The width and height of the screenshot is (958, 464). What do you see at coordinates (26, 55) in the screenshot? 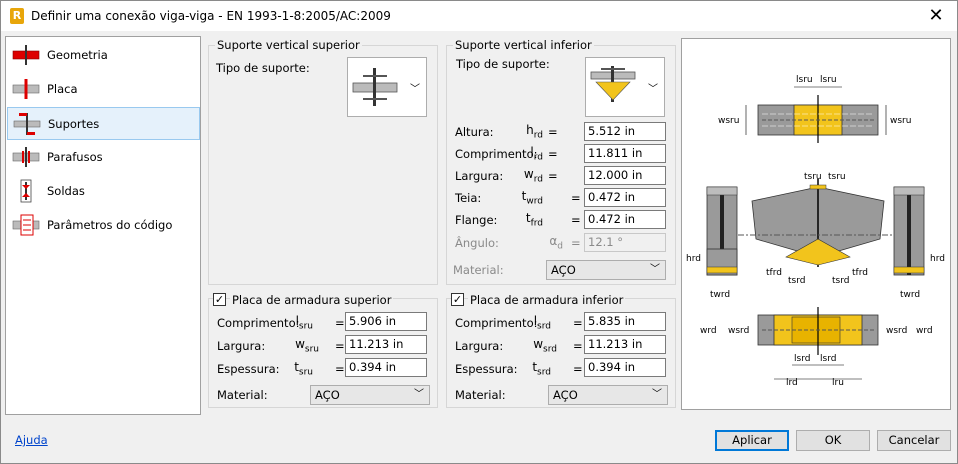
I see `geometry-icon` at bounding box center [26, 55].